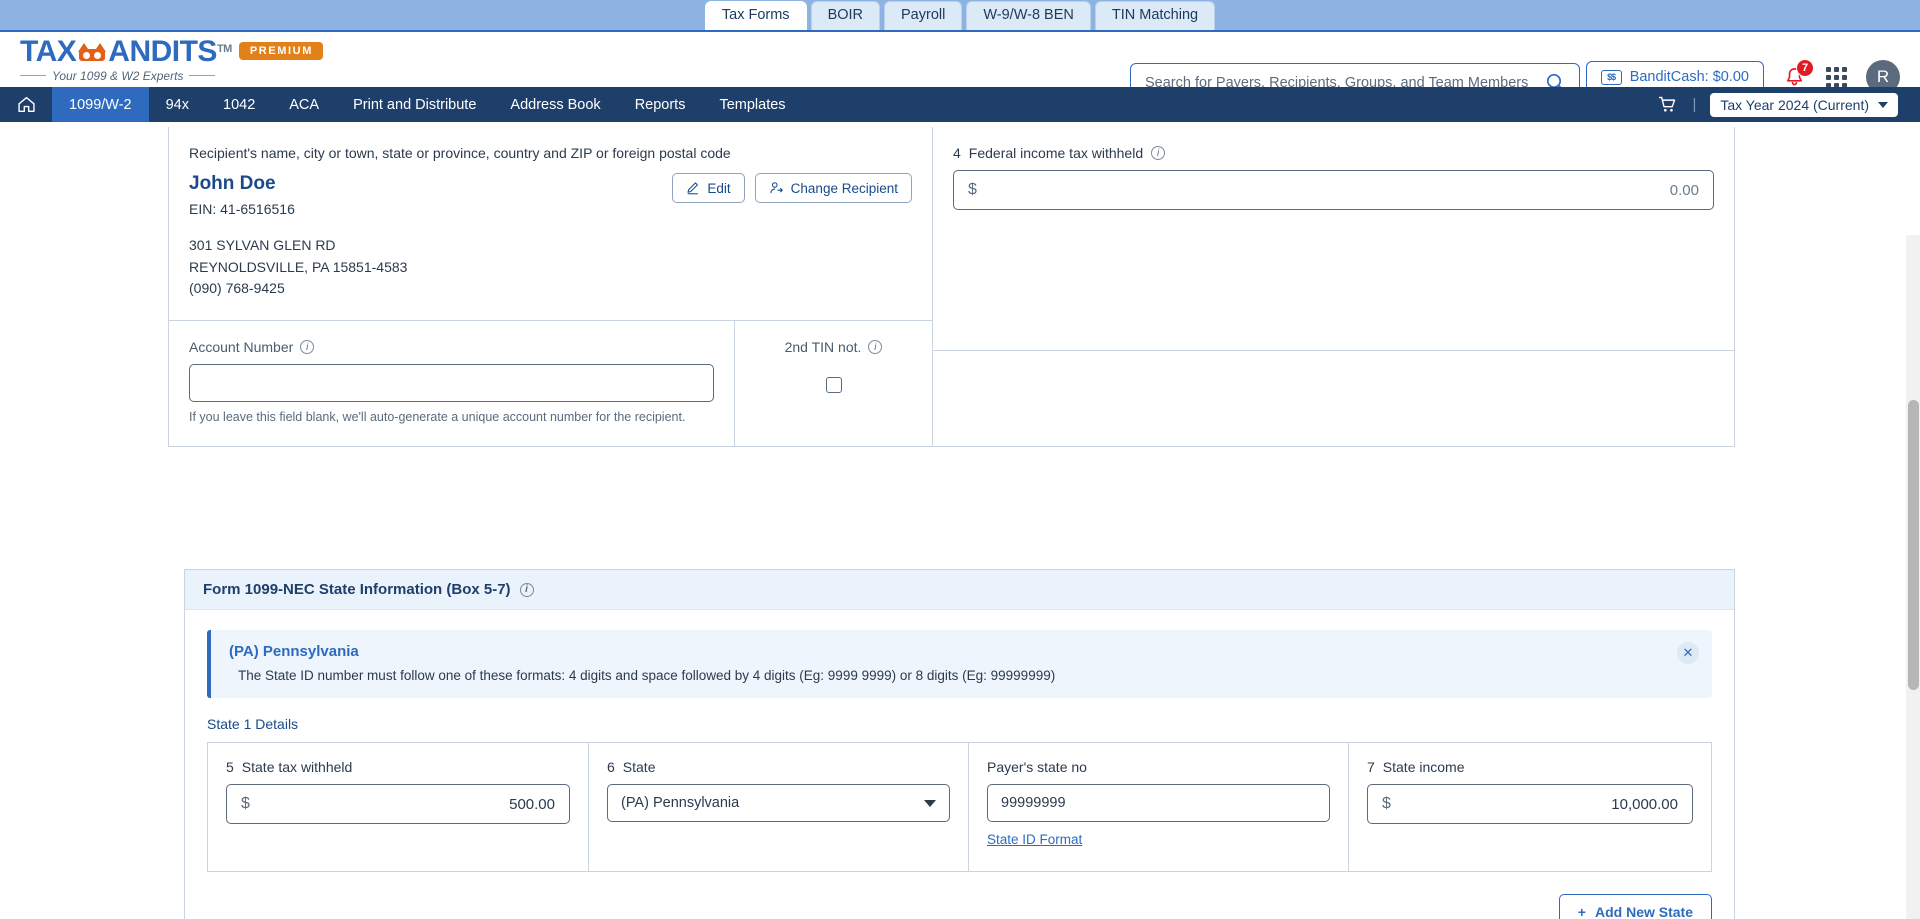 Image resolution: width=1920 pixels, height=919 pixels. Describe the element at coordinates (1667, 104) in the screenshot. I see `shopping-cart-icon` at that location.